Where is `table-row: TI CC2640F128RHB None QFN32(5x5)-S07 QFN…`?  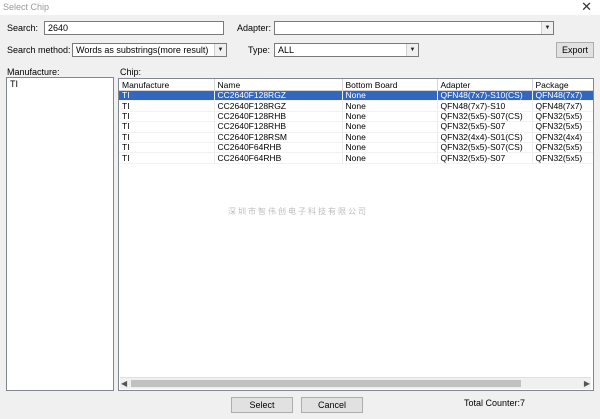
table-row: TI CC2640F128RHB None QFN32(5x5)-S07 QFN… is located at coordinates (356, 127).